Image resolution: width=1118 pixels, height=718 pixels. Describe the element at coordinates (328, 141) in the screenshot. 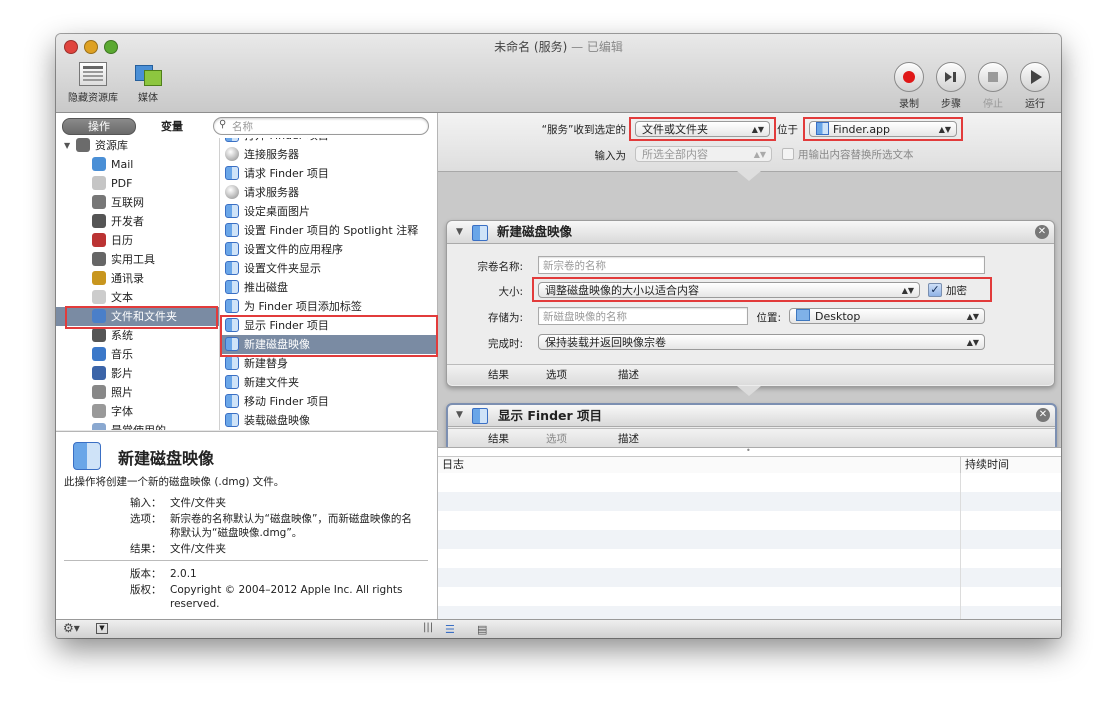

I see `action-list-item: 打开 Finder 项目` at that location.